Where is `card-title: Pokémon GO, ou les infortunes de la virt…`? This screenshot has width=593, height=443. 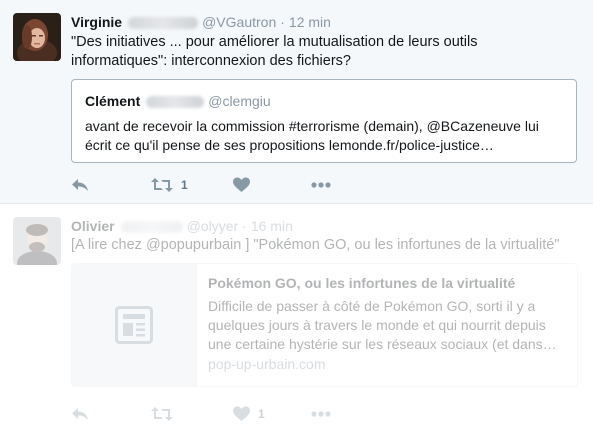 card-title: Pokémon GO, ou les infortunes de la virt… is located at coordinates (362, 283).